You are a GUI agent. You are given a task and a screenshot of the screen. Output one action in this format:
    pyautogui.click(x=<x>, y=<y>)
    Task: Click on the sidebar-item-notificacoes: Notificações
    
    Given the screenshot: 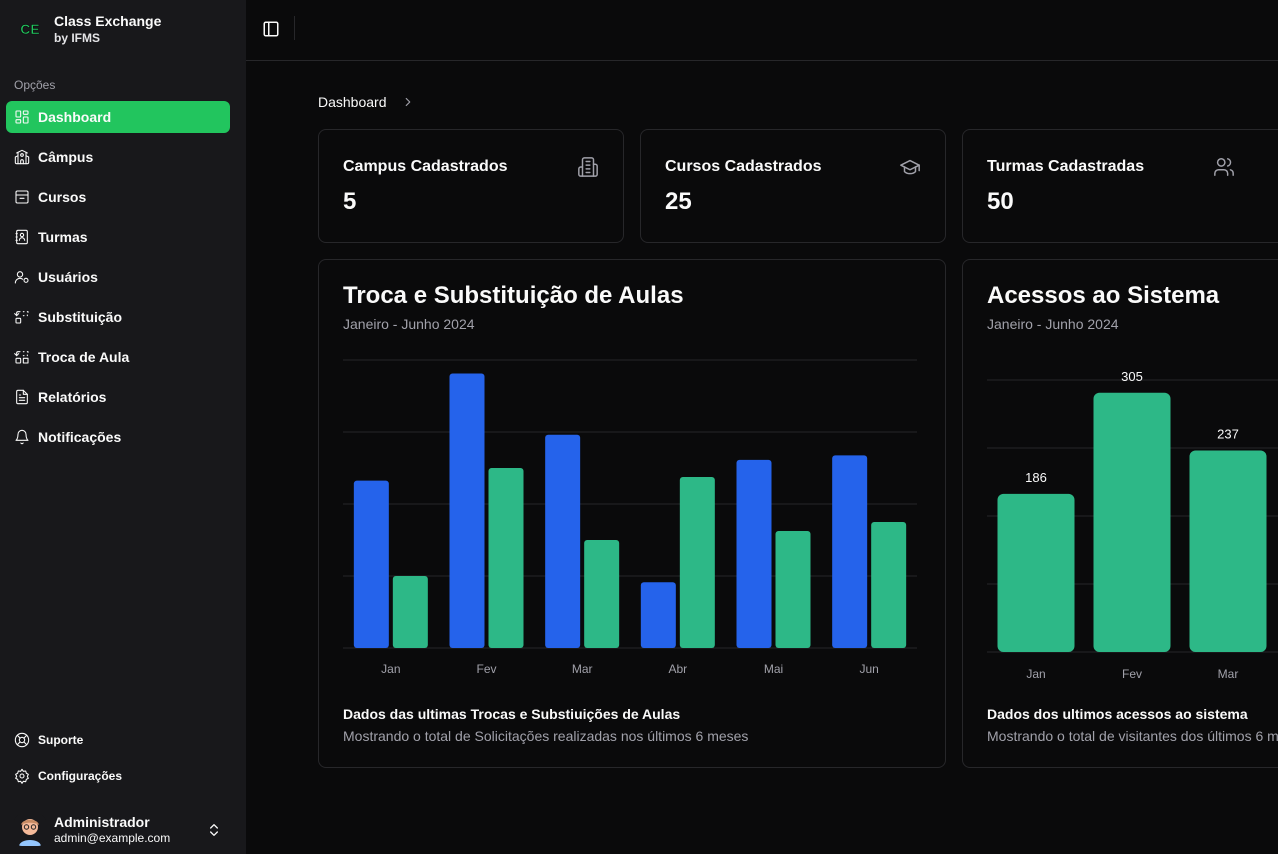 What is the action you would take?
    pyautogui.click(x=118, y=437)
    